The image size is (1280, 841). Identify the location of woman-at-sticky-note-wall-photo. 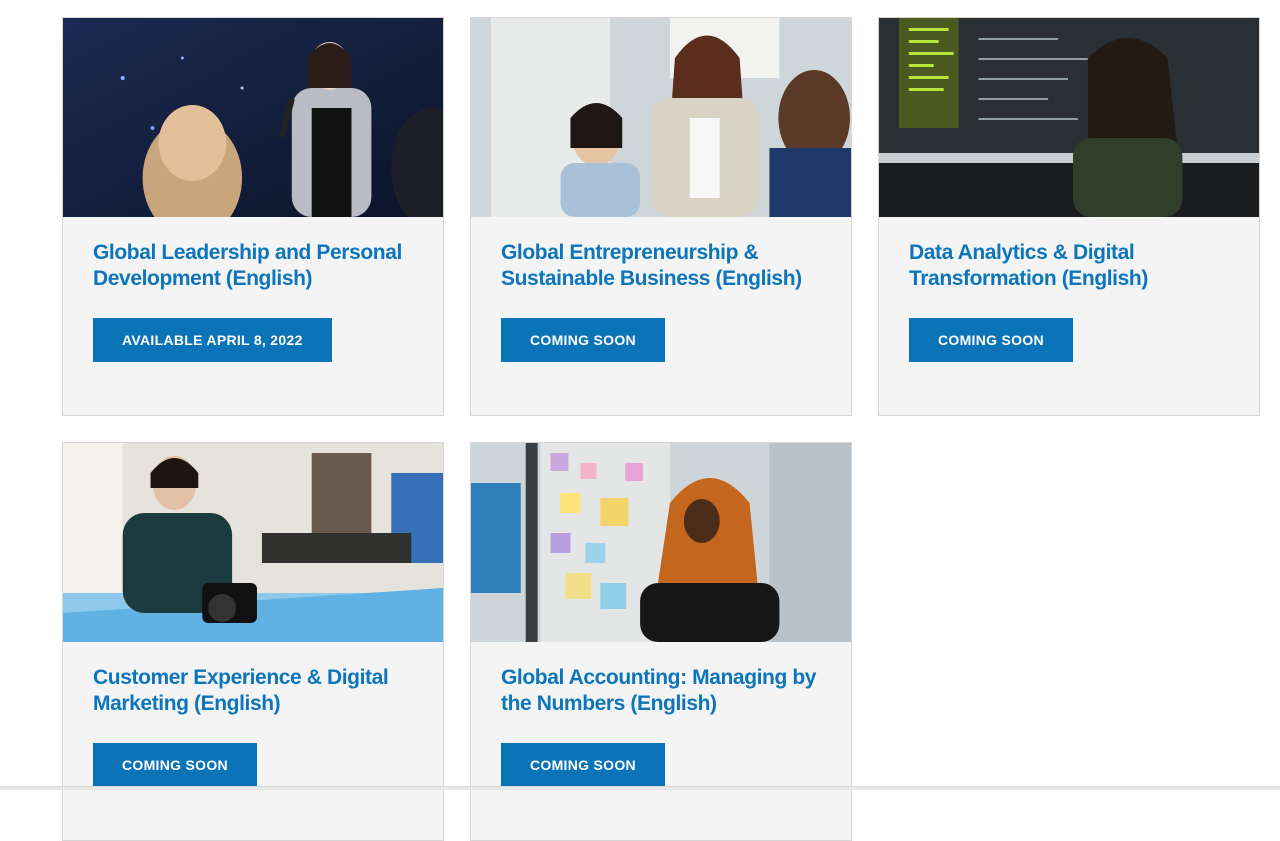
(661, 542).